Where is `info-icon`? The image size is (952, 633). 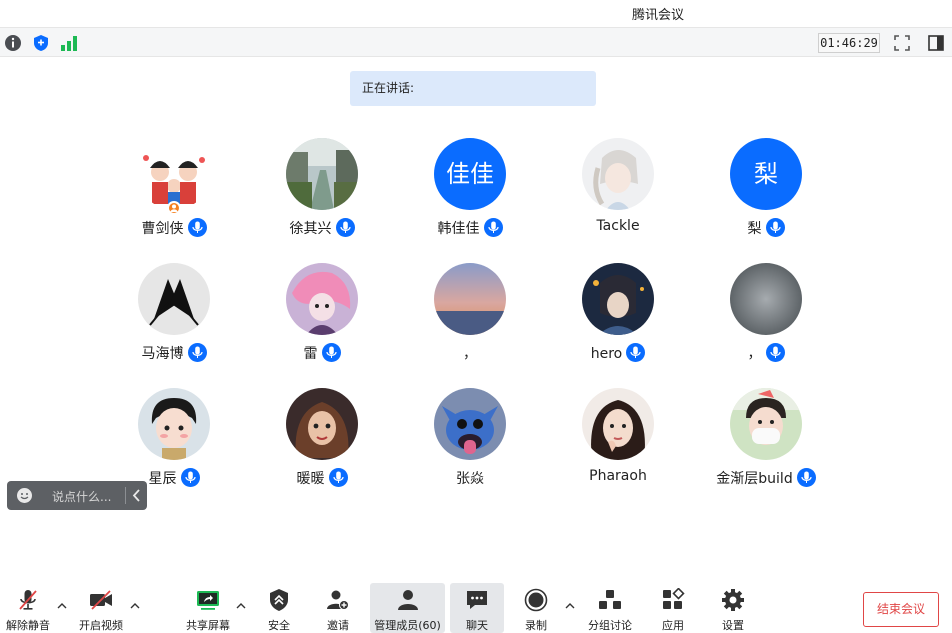
info-icon is located at coordinates (13, 43).